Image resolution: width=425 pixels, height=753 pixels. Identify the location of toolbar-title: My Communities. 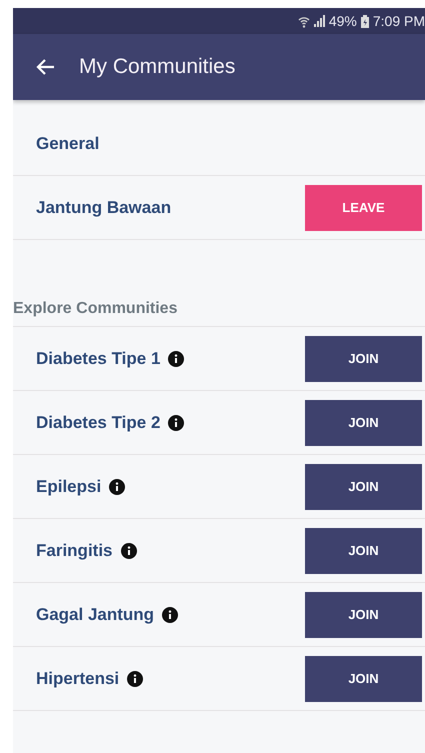
(157, 67).